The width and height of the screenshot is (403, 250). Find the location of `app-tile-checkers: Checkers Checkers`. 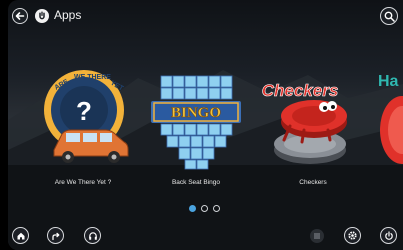

app-tile-checkers: Checkers Checkers is located at coordinates (313, 125).